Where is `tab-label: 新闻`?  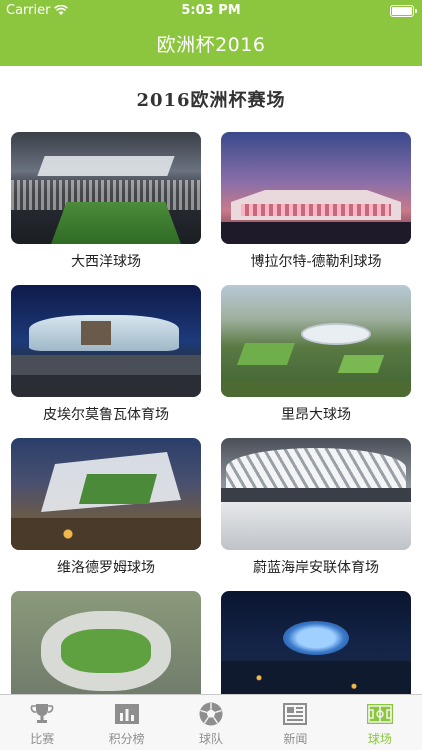 tab-label: 新闻 is located at coordinates (295, 739).